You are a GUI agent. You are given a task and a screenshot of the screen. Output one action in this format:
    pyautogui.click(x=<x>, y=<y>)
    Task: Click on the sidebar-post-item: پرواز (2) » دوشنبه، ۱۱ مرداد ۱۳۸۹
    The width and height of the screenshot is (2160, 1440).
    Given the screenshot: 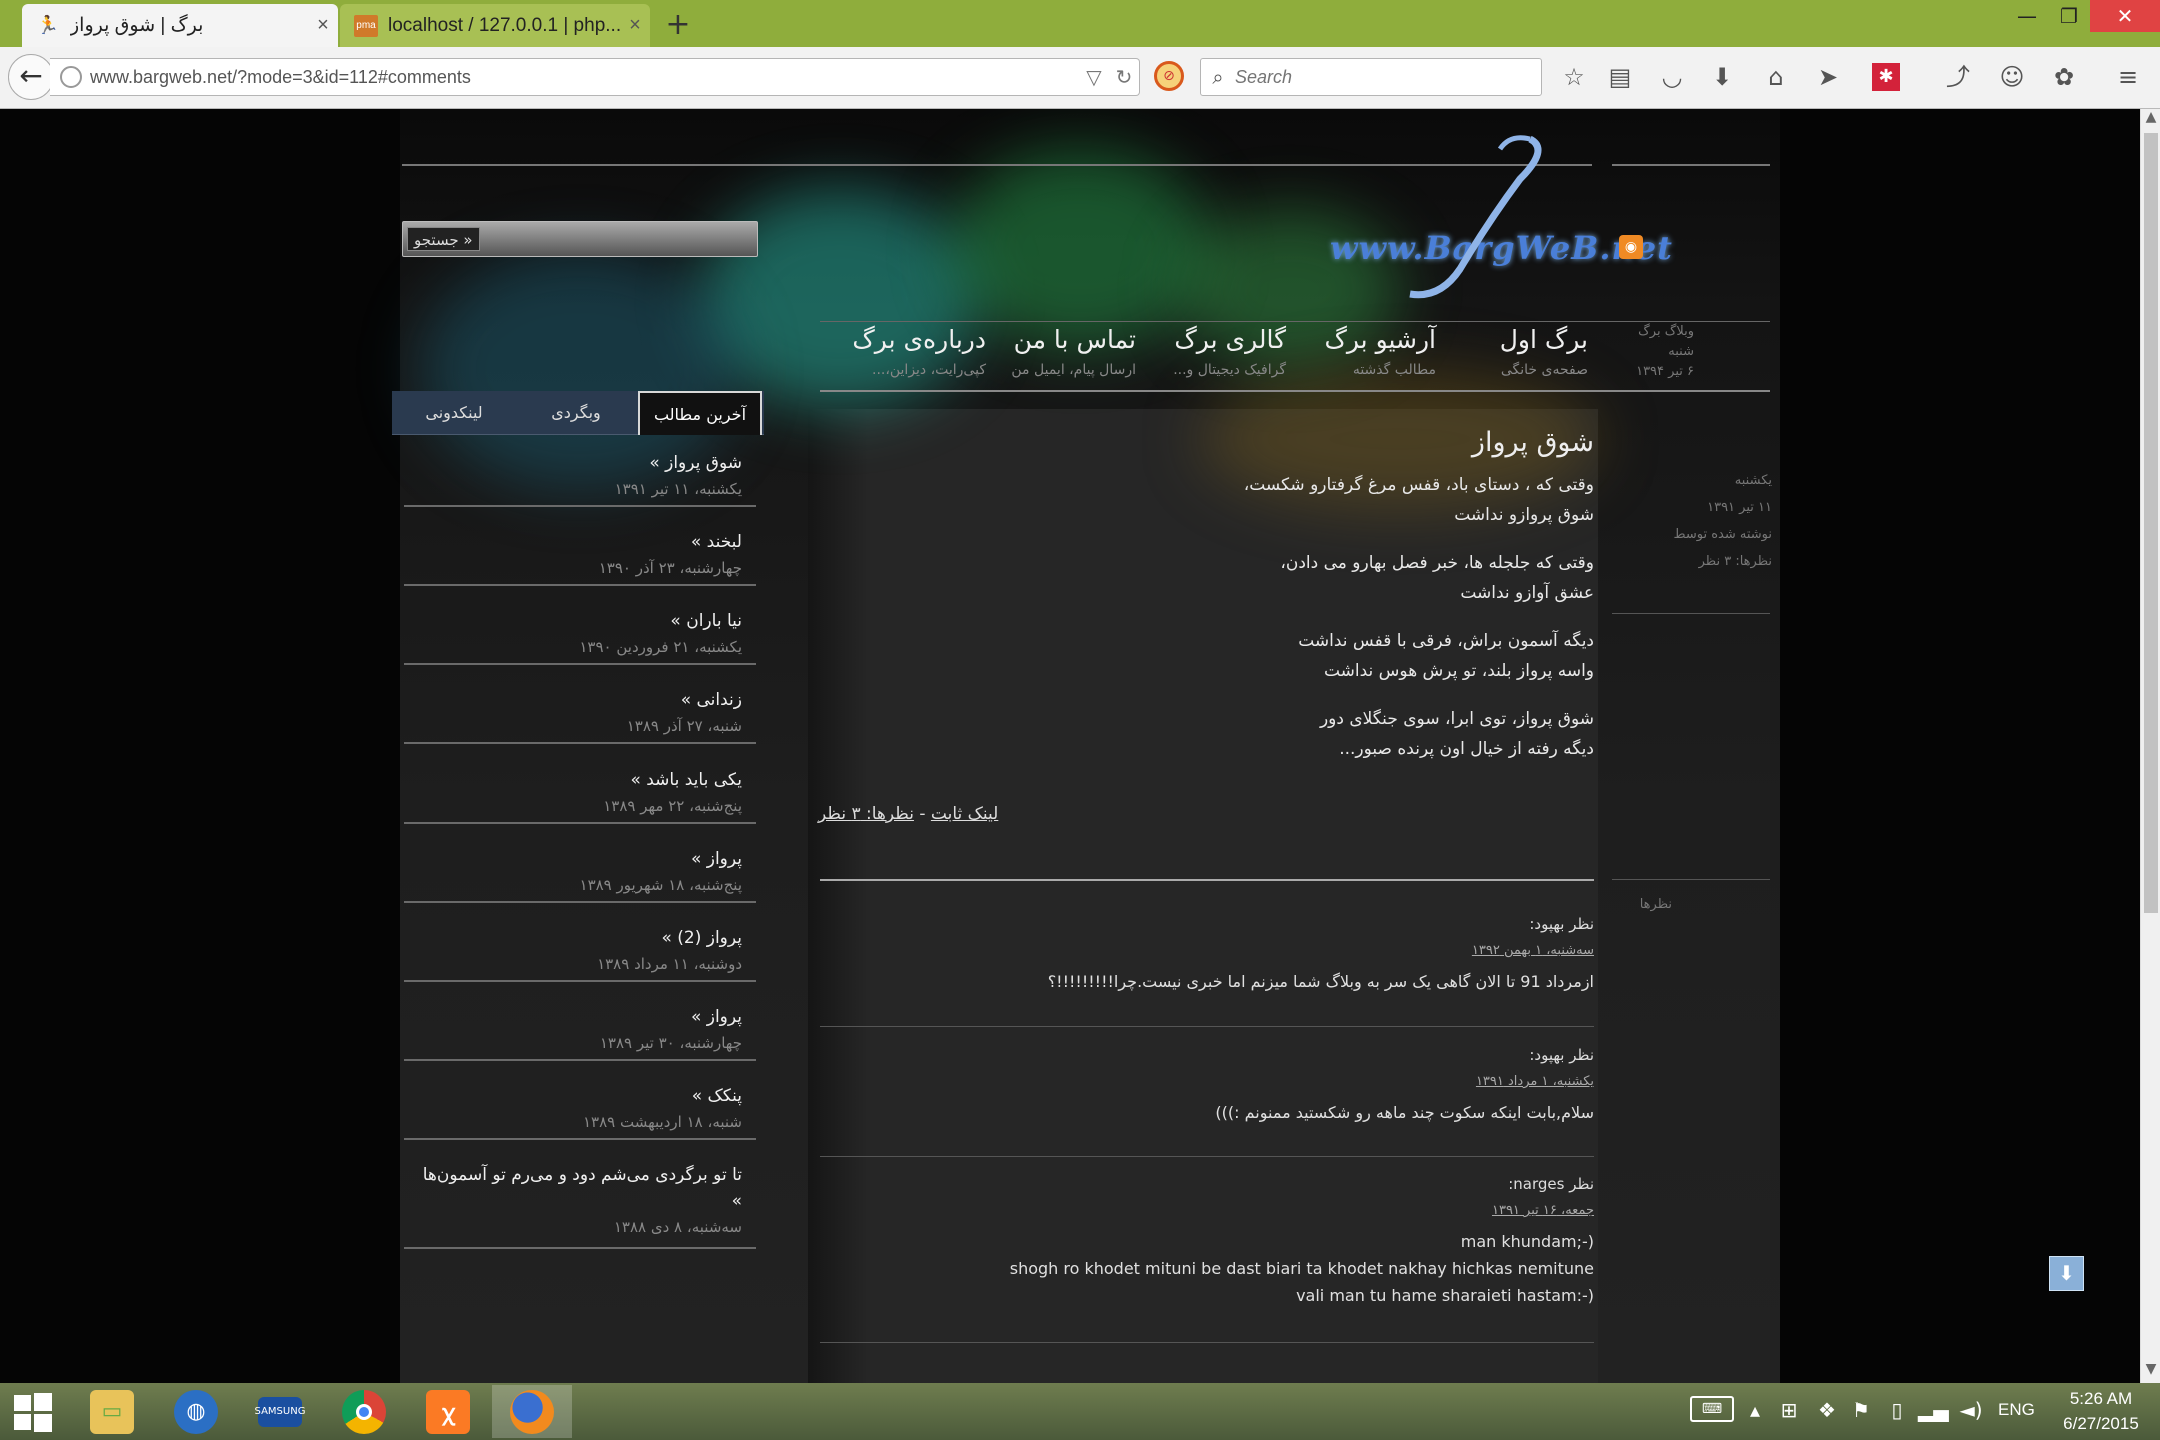 What is the action you would take?
    pyautogui.click(x=580, y=953)
    